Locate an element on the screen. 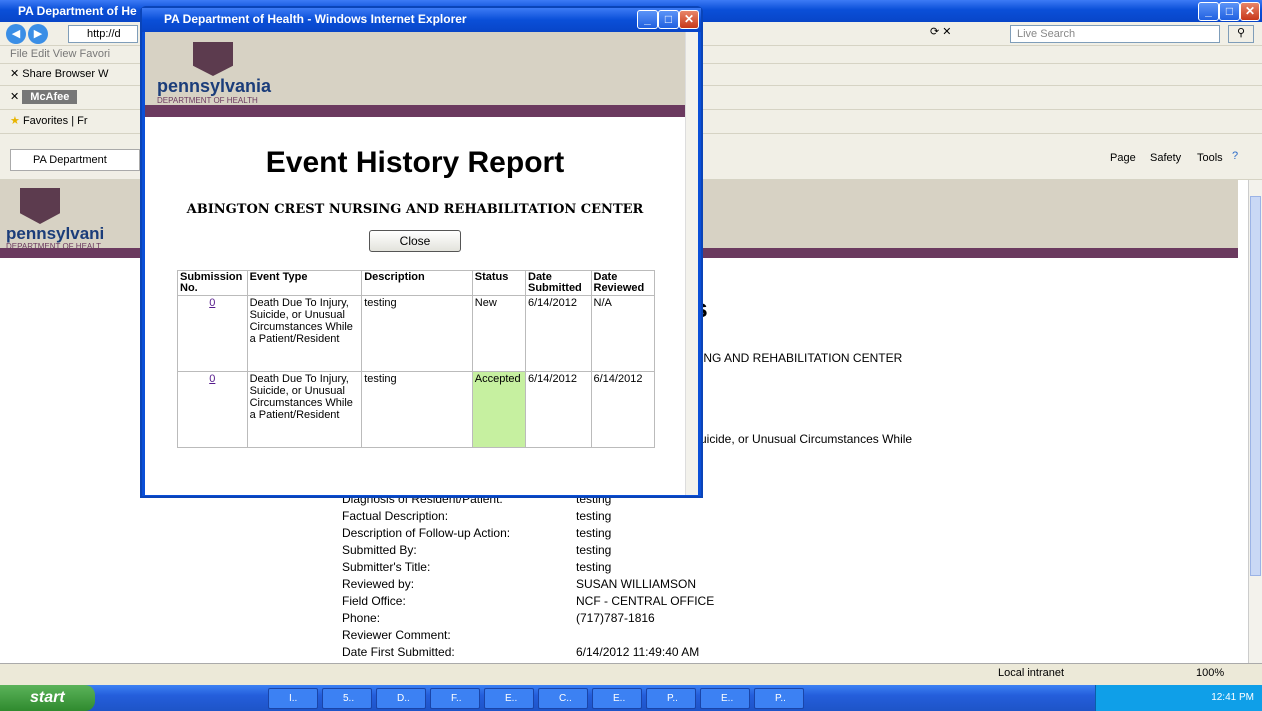 This screenshot has height=711, width=1262. minimize-button: _ is located at coordinates (1208, 11).